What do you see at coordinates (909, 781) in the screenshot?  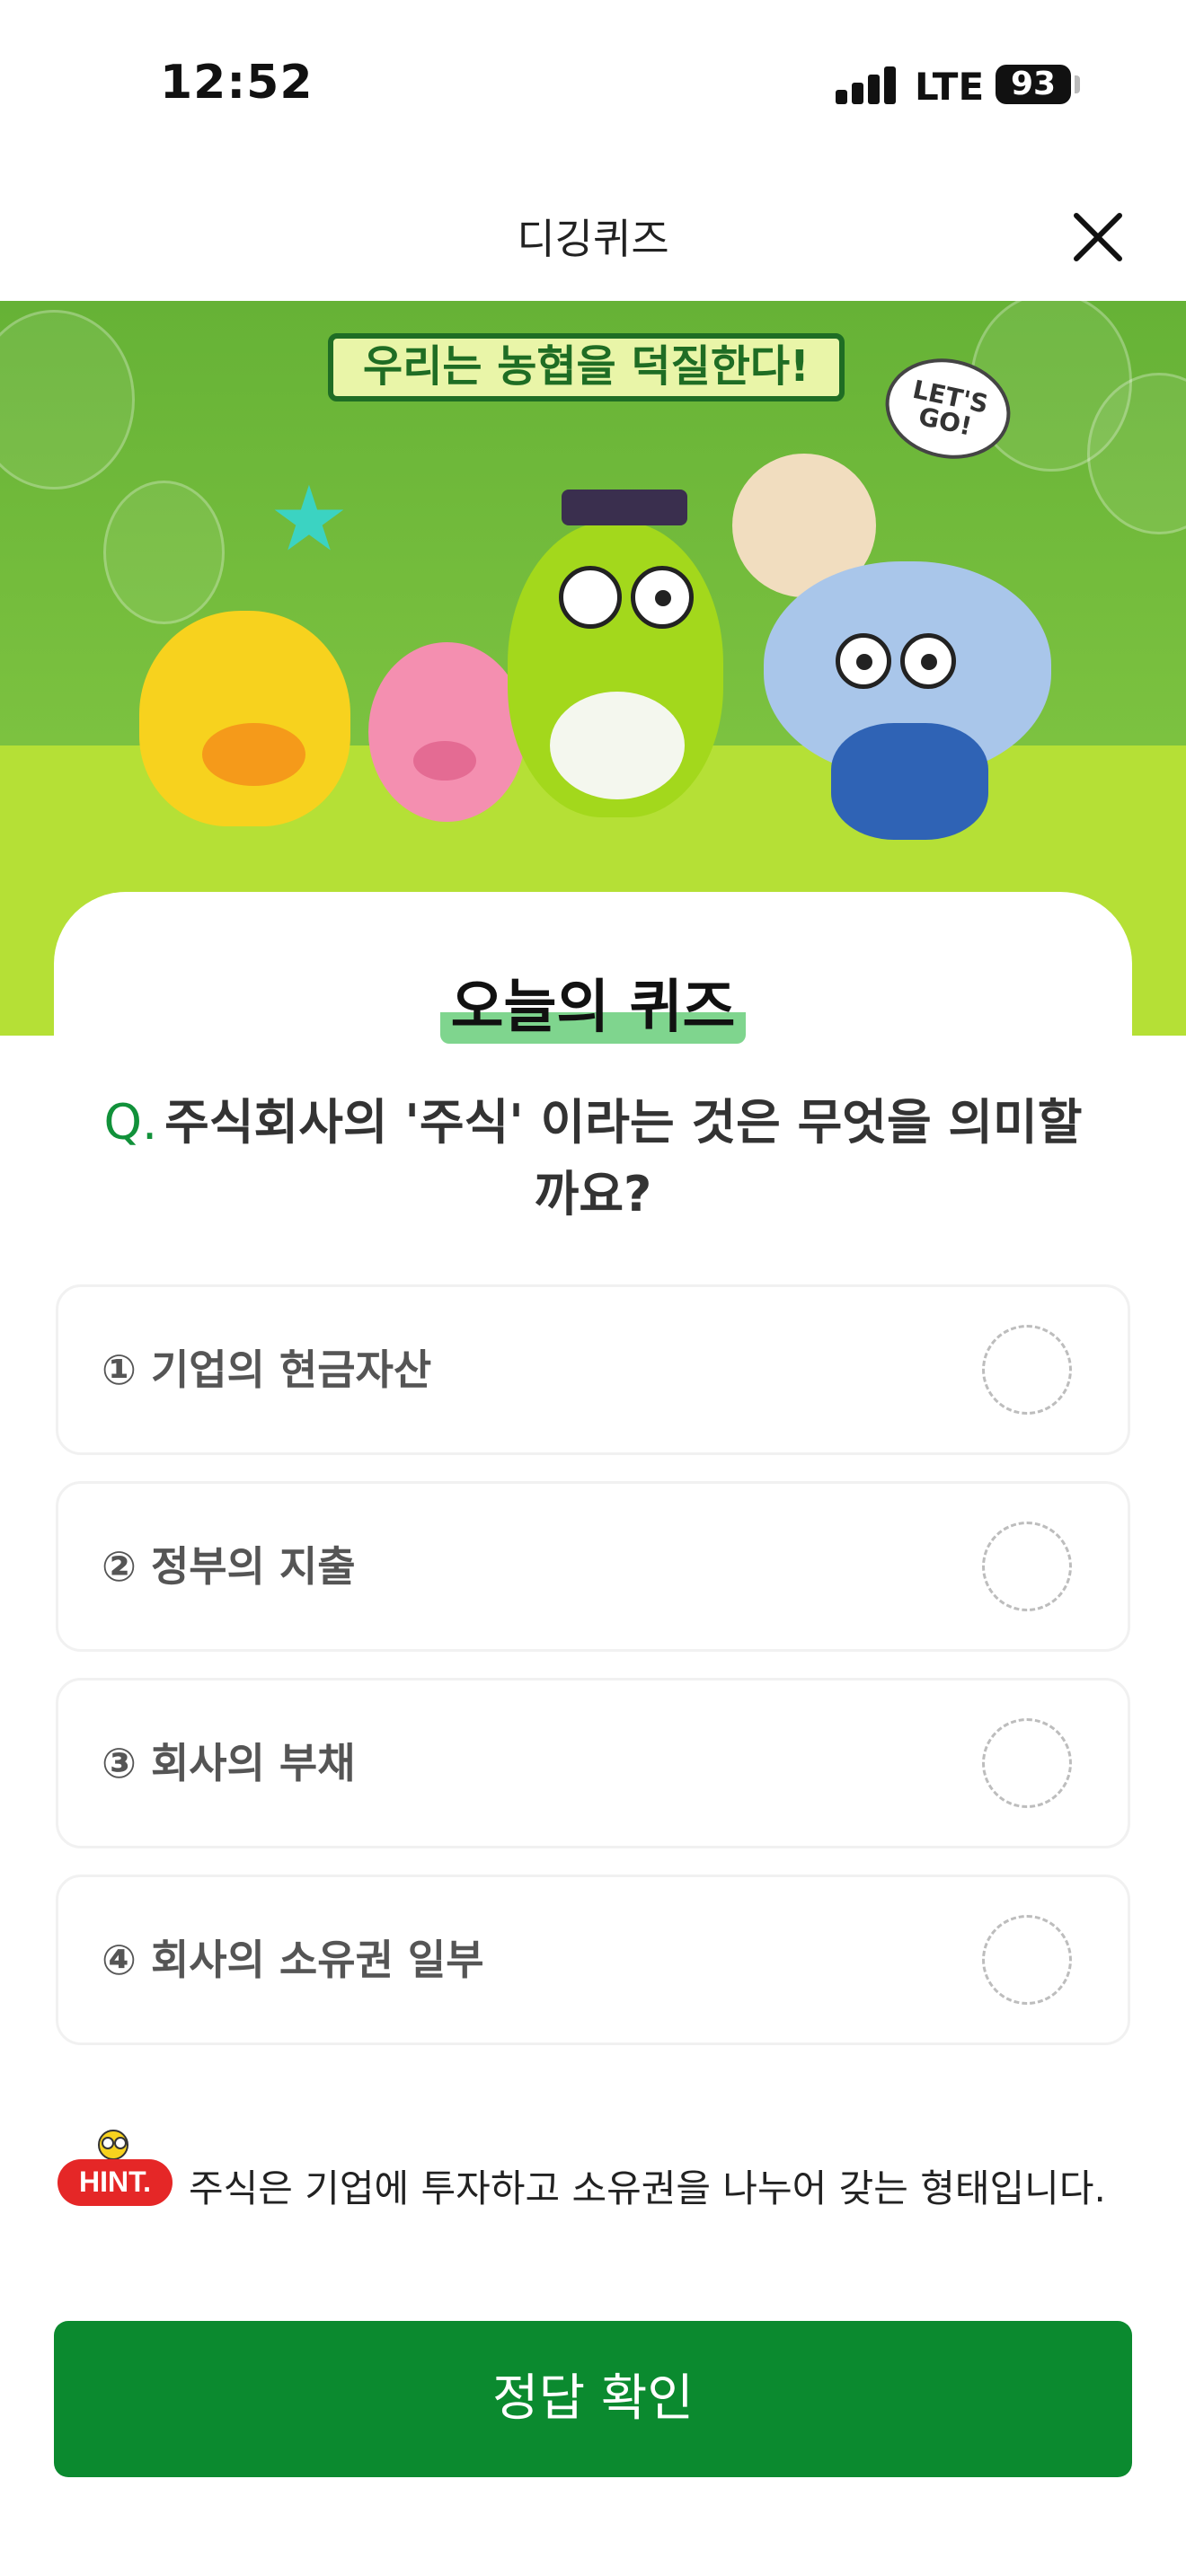 I see `elephant-body` at bounding box center [909, 781].